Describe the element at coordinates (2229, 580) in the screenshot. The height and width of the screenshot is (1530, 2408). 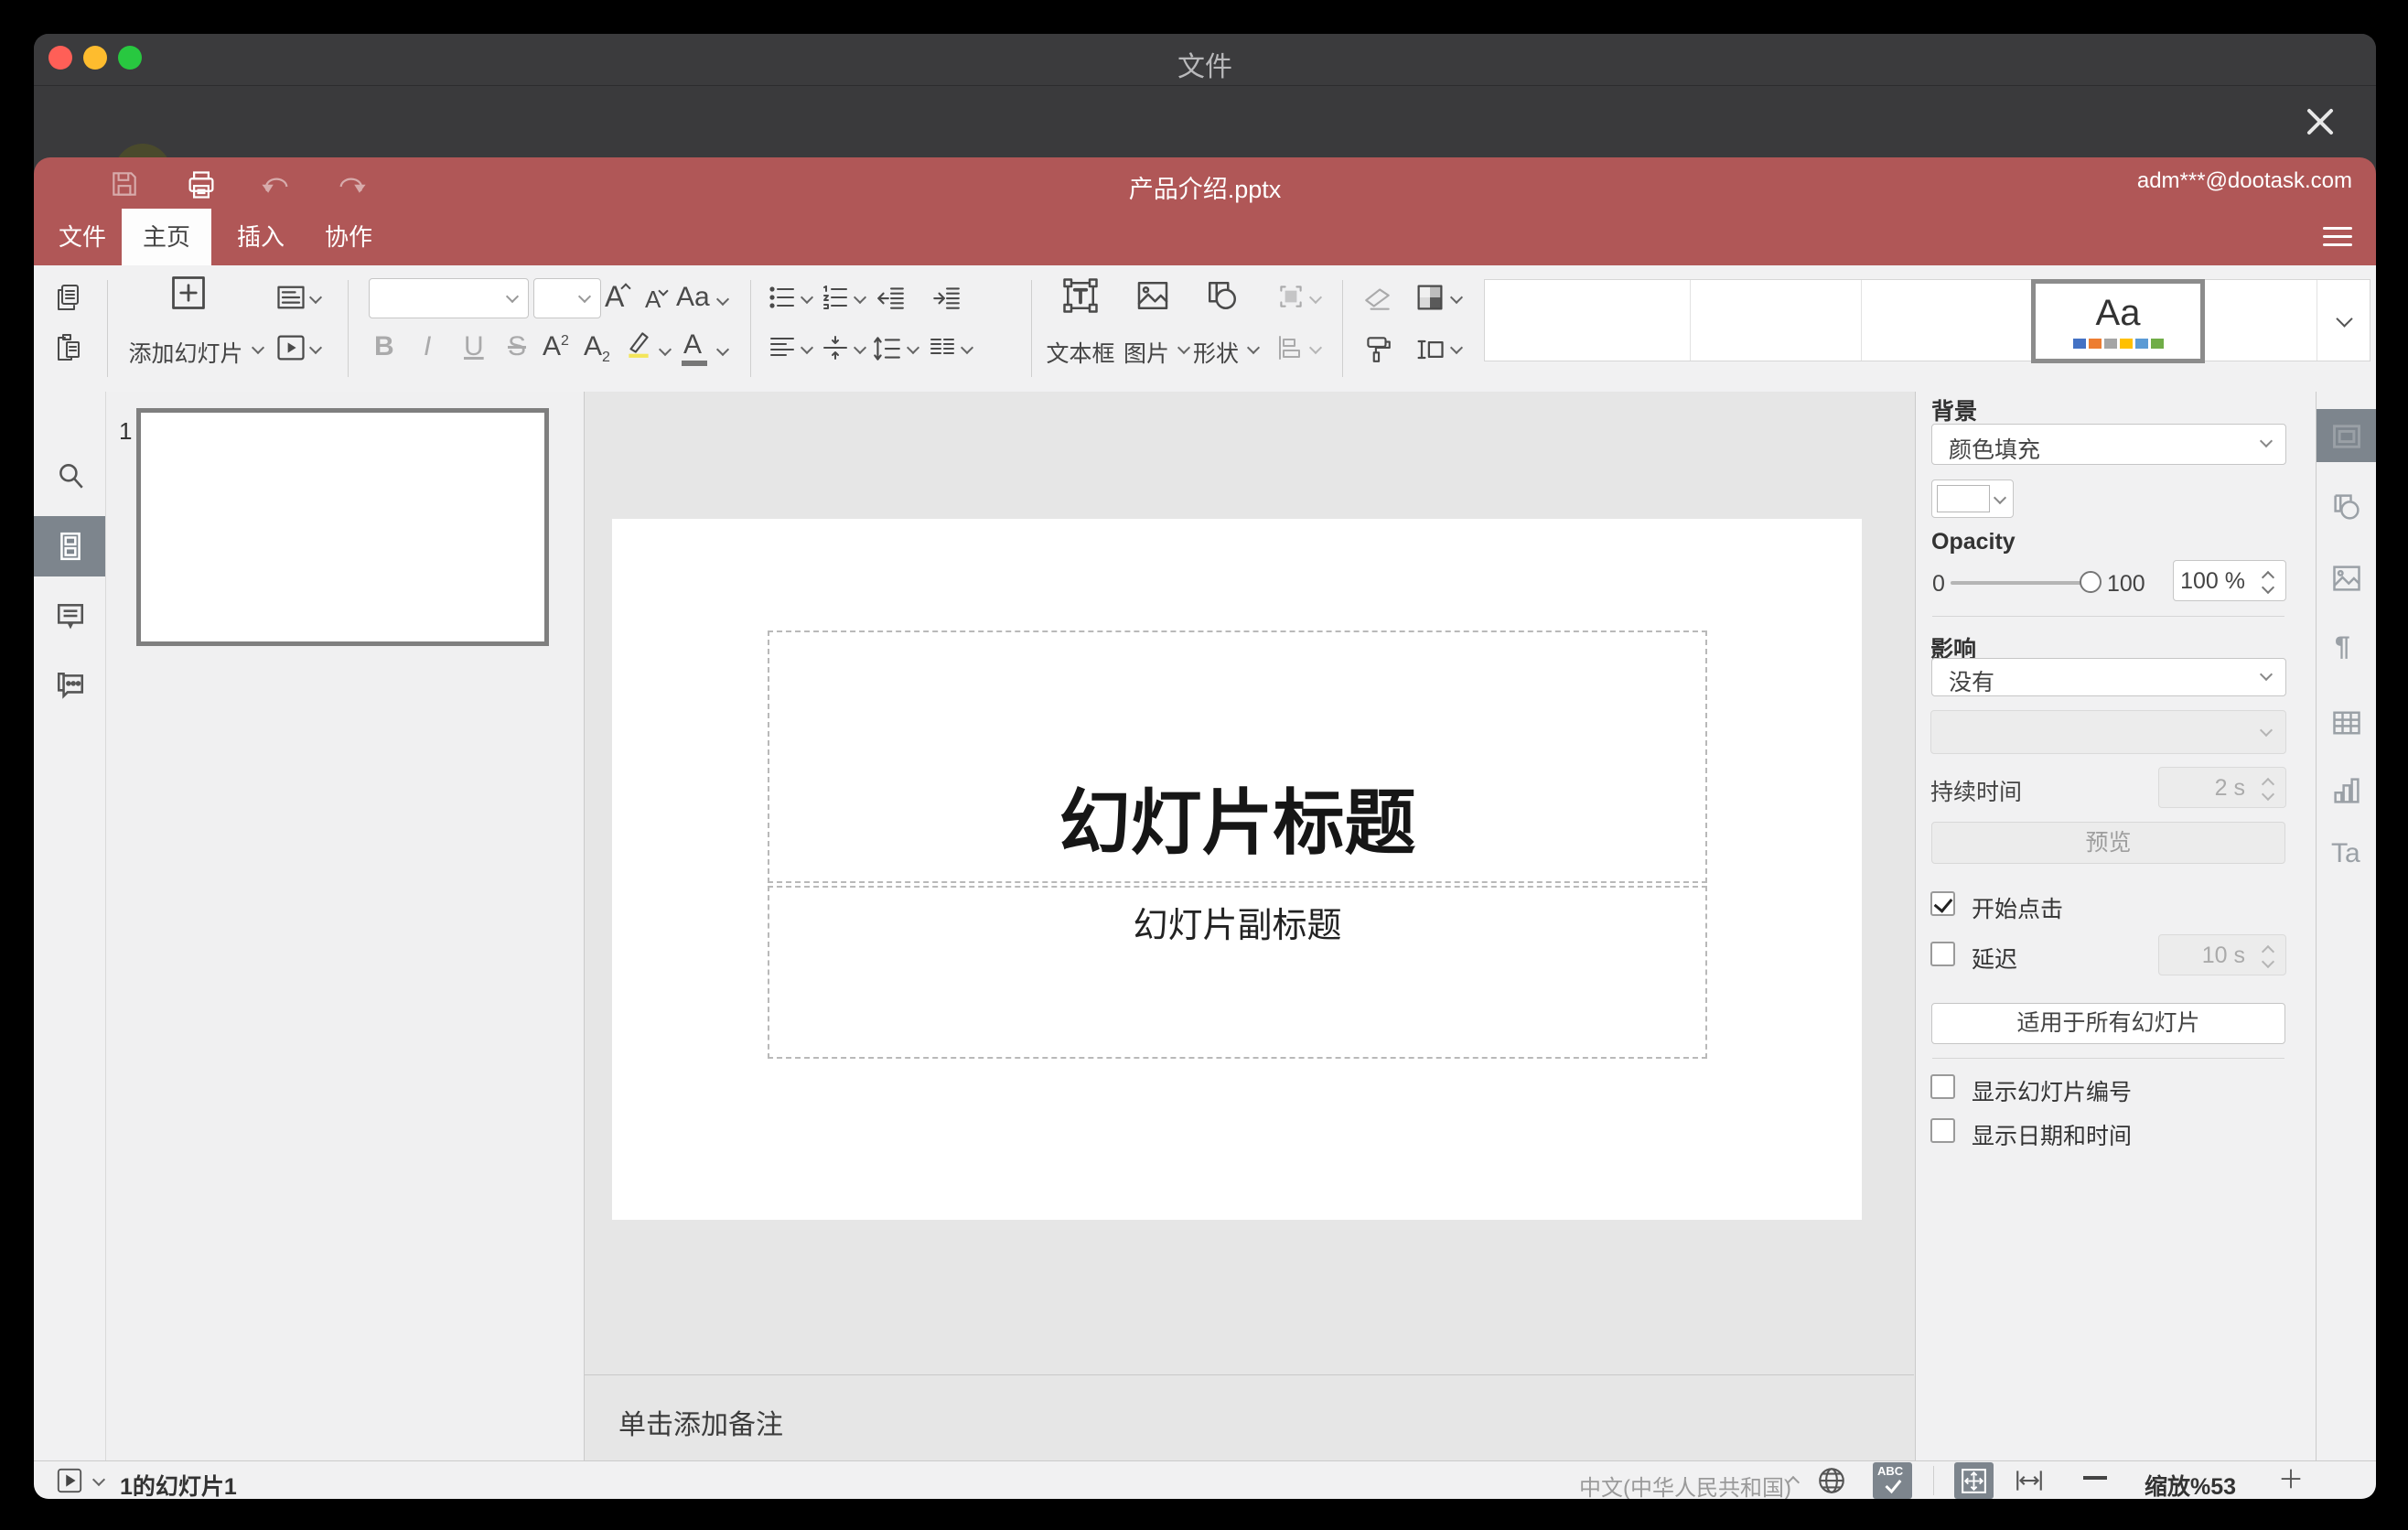
I see `opacity-spinner: 100 %` at that location.